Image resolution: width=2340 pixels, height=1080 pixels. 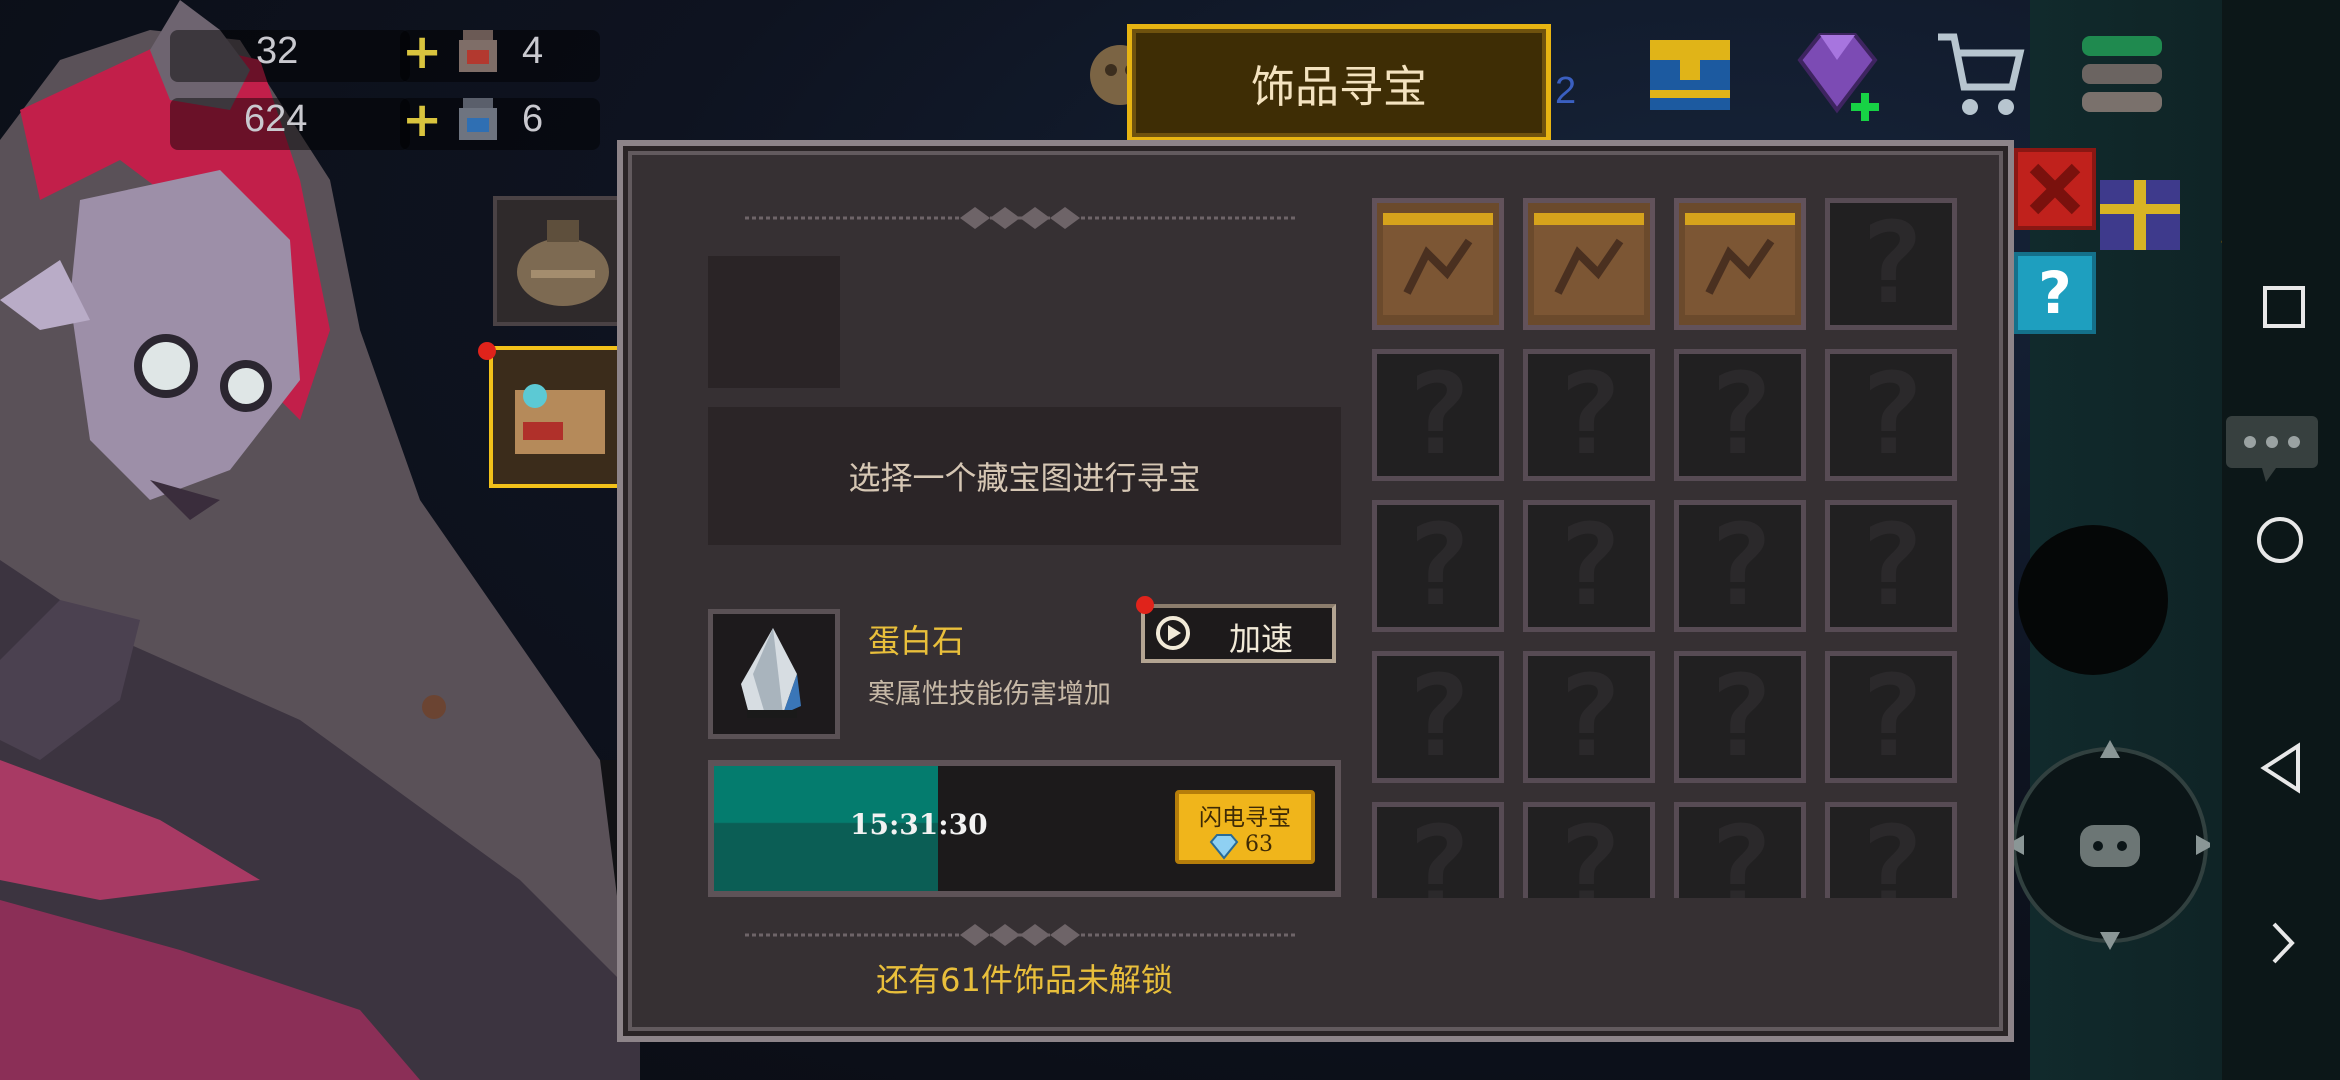 What do you see at coordinates (2140, 205) in the screenshot?
I see `gift-icon` at bounding box center [2140, 205].